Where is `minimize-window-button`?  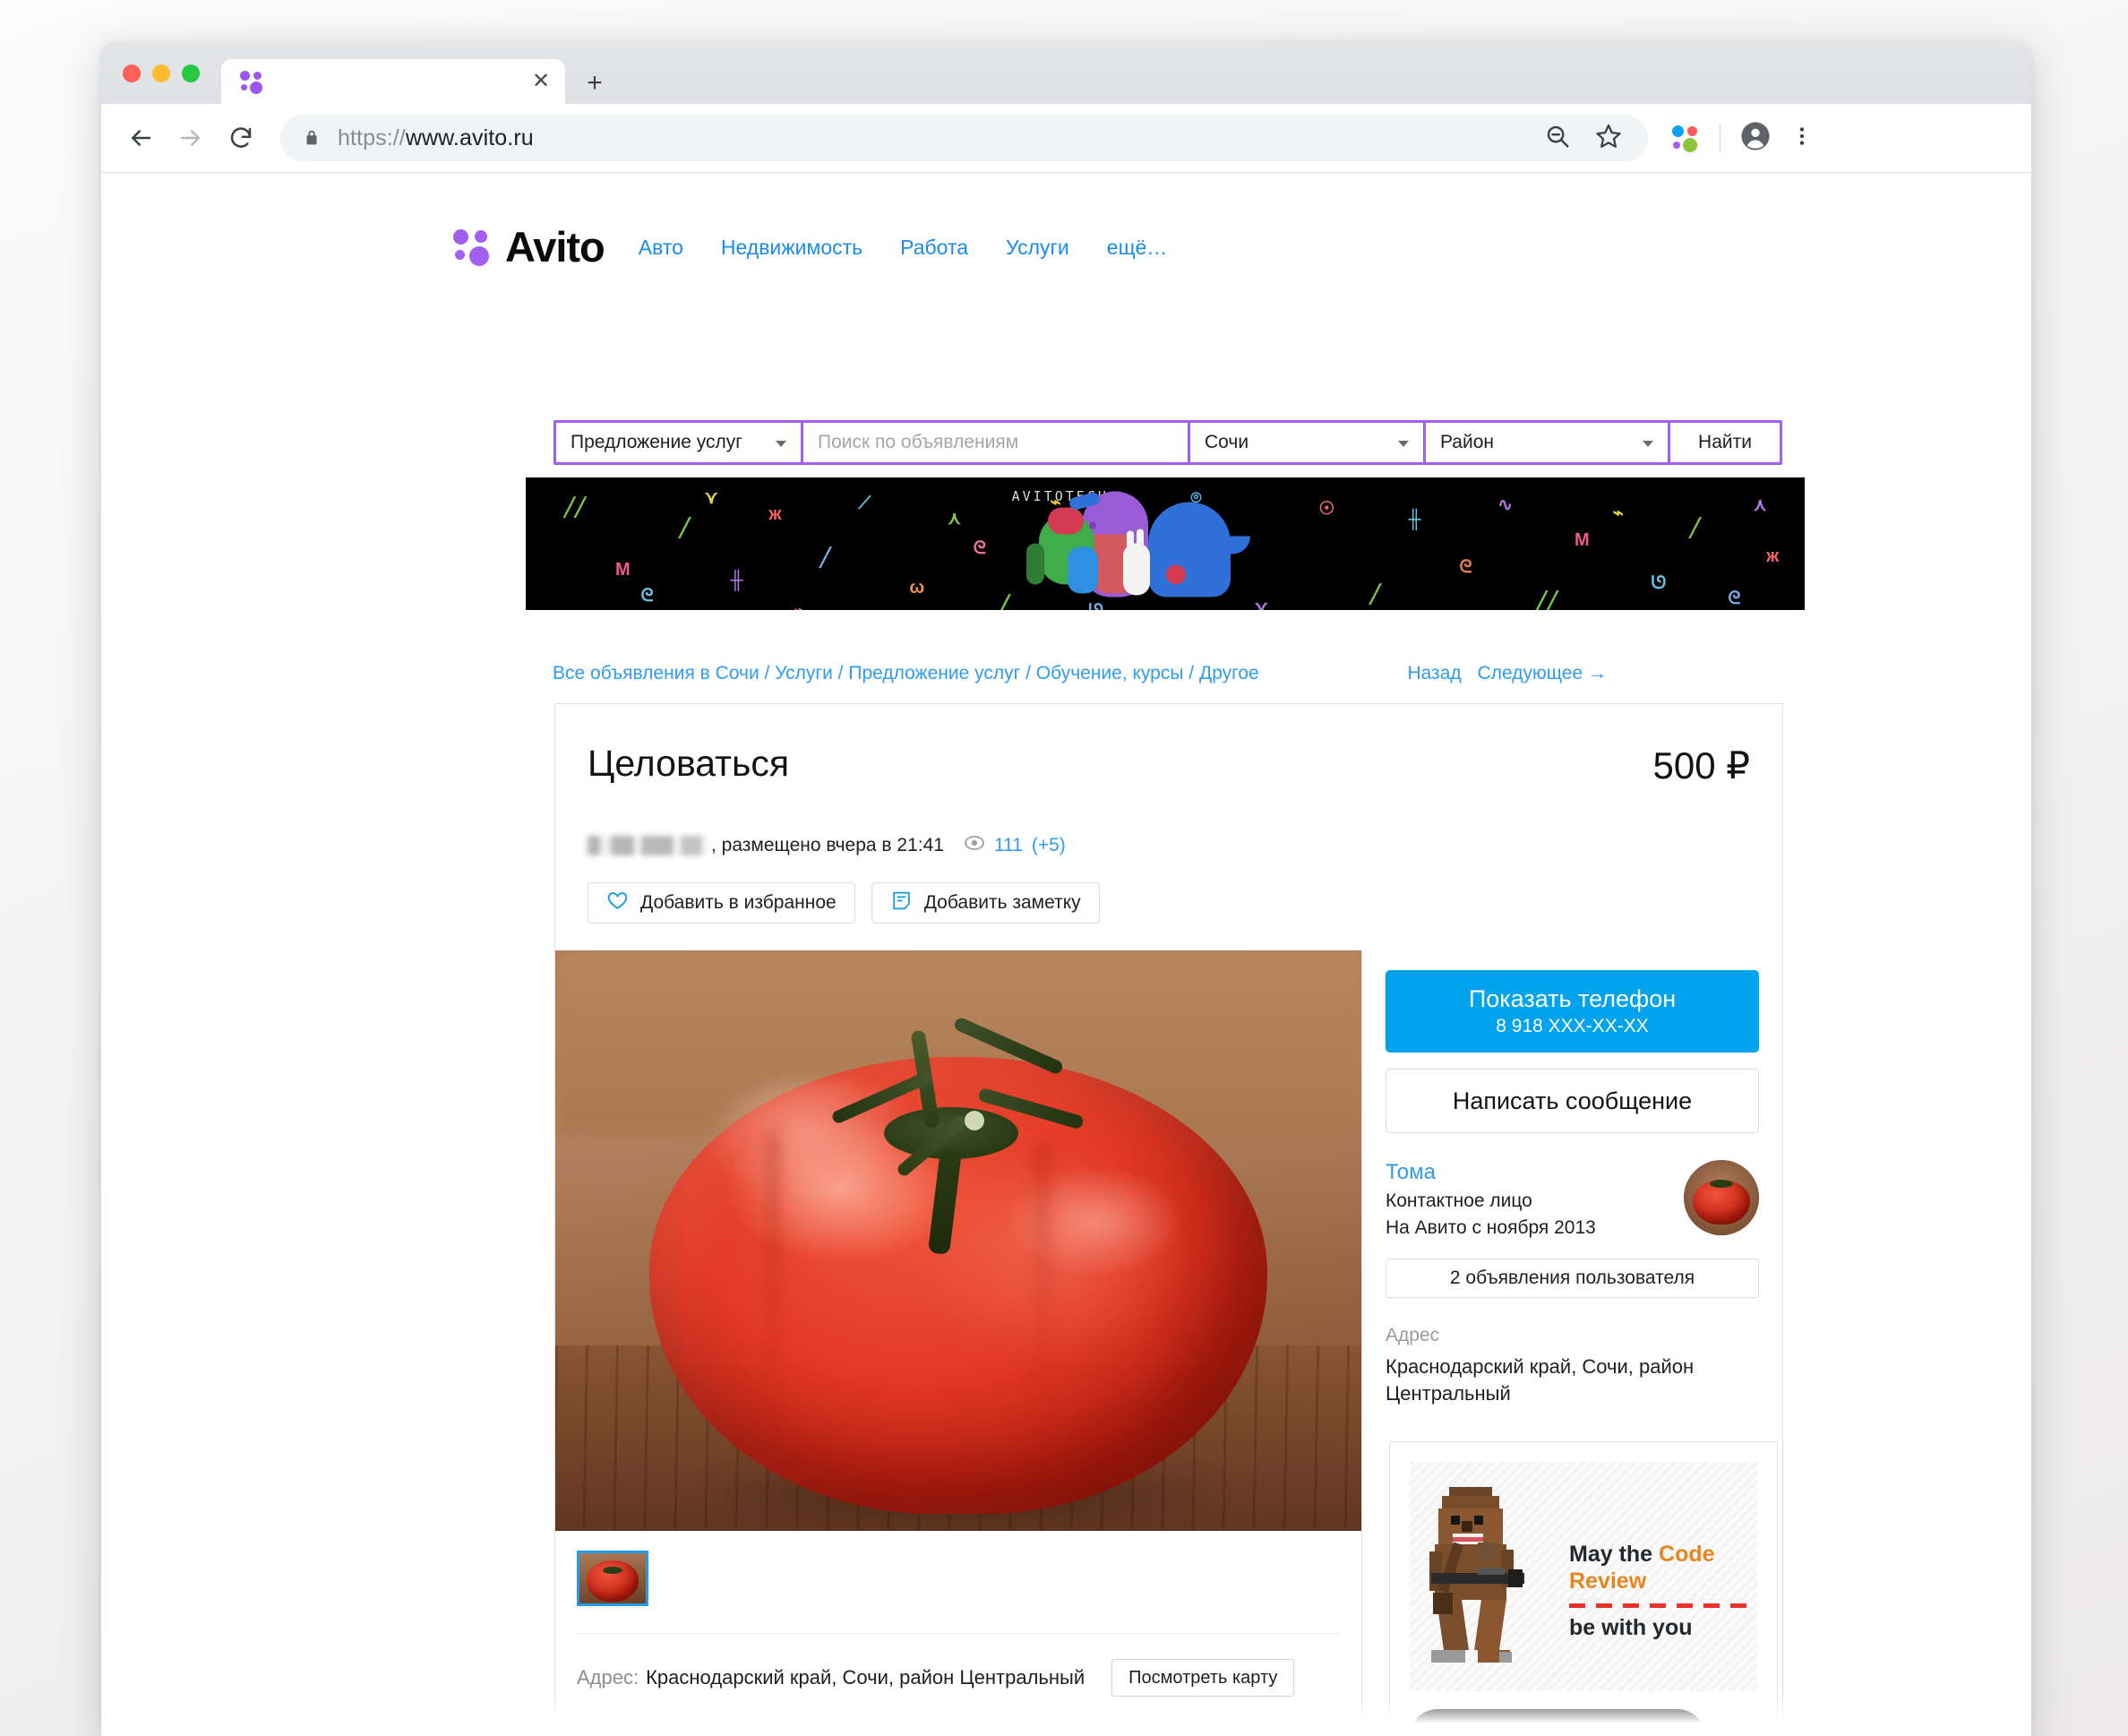
minimize-window-button is located at coordinates (161, 73).